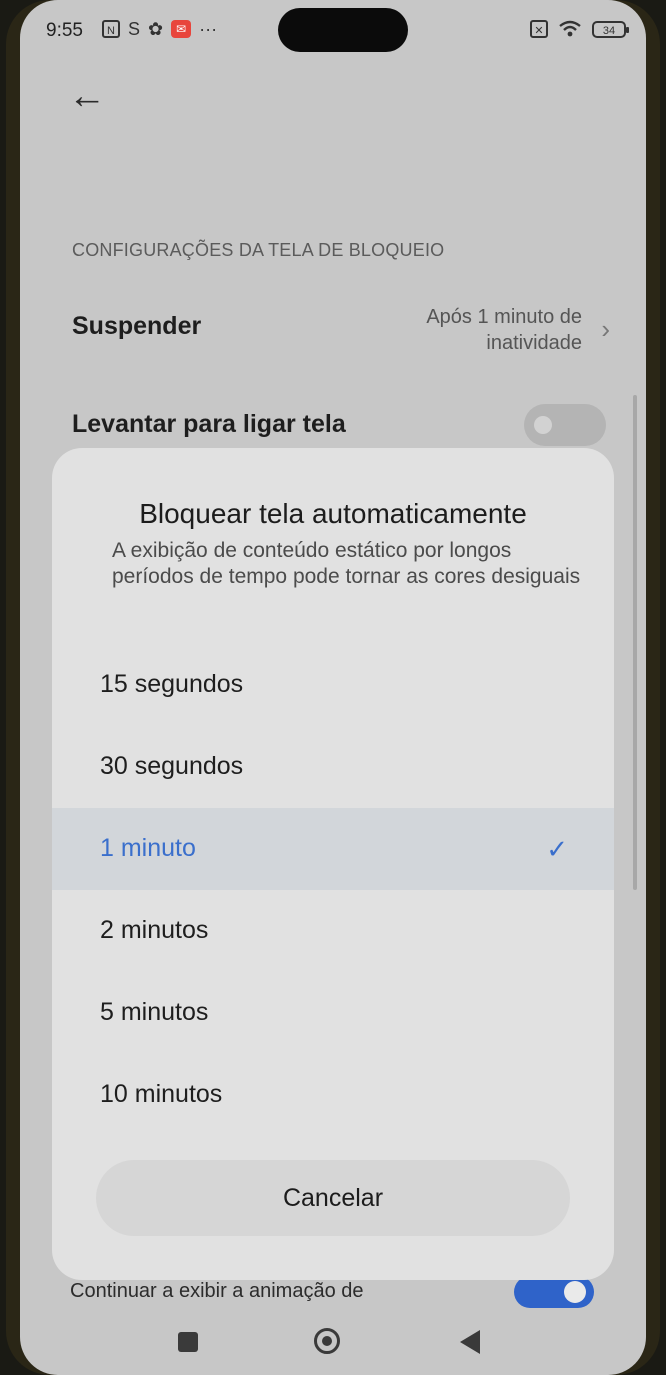  Describe the element at coordinates (539, 29) in the screenshot. I see `no-sim-icon: ✕` at that location.